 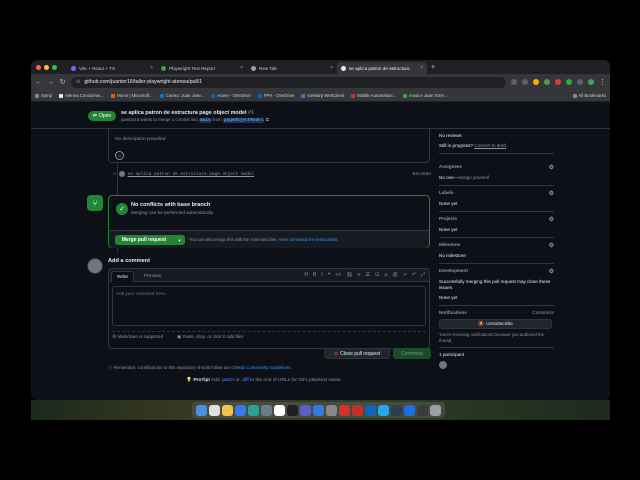 I want to click on tab-playwright-report: Playwright Test Report ×, so click(x=202, y=68).